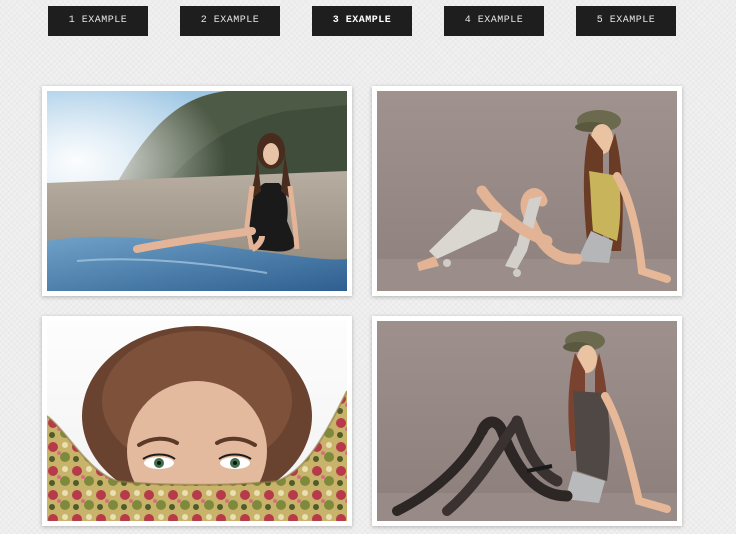 The width and height of the screenshot is (736, 534). Describe the element at coordinates (230, 21) in the screenshot. I see `nav-button-2: 2 EXAMPLE` at that location.